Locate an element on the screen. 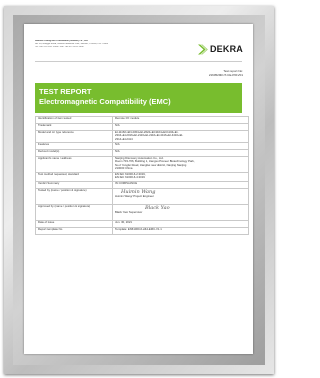 The image size is (320, 378). date-of-issue-value: Jun. 30, 2021 is located at coordinates (180, 224).